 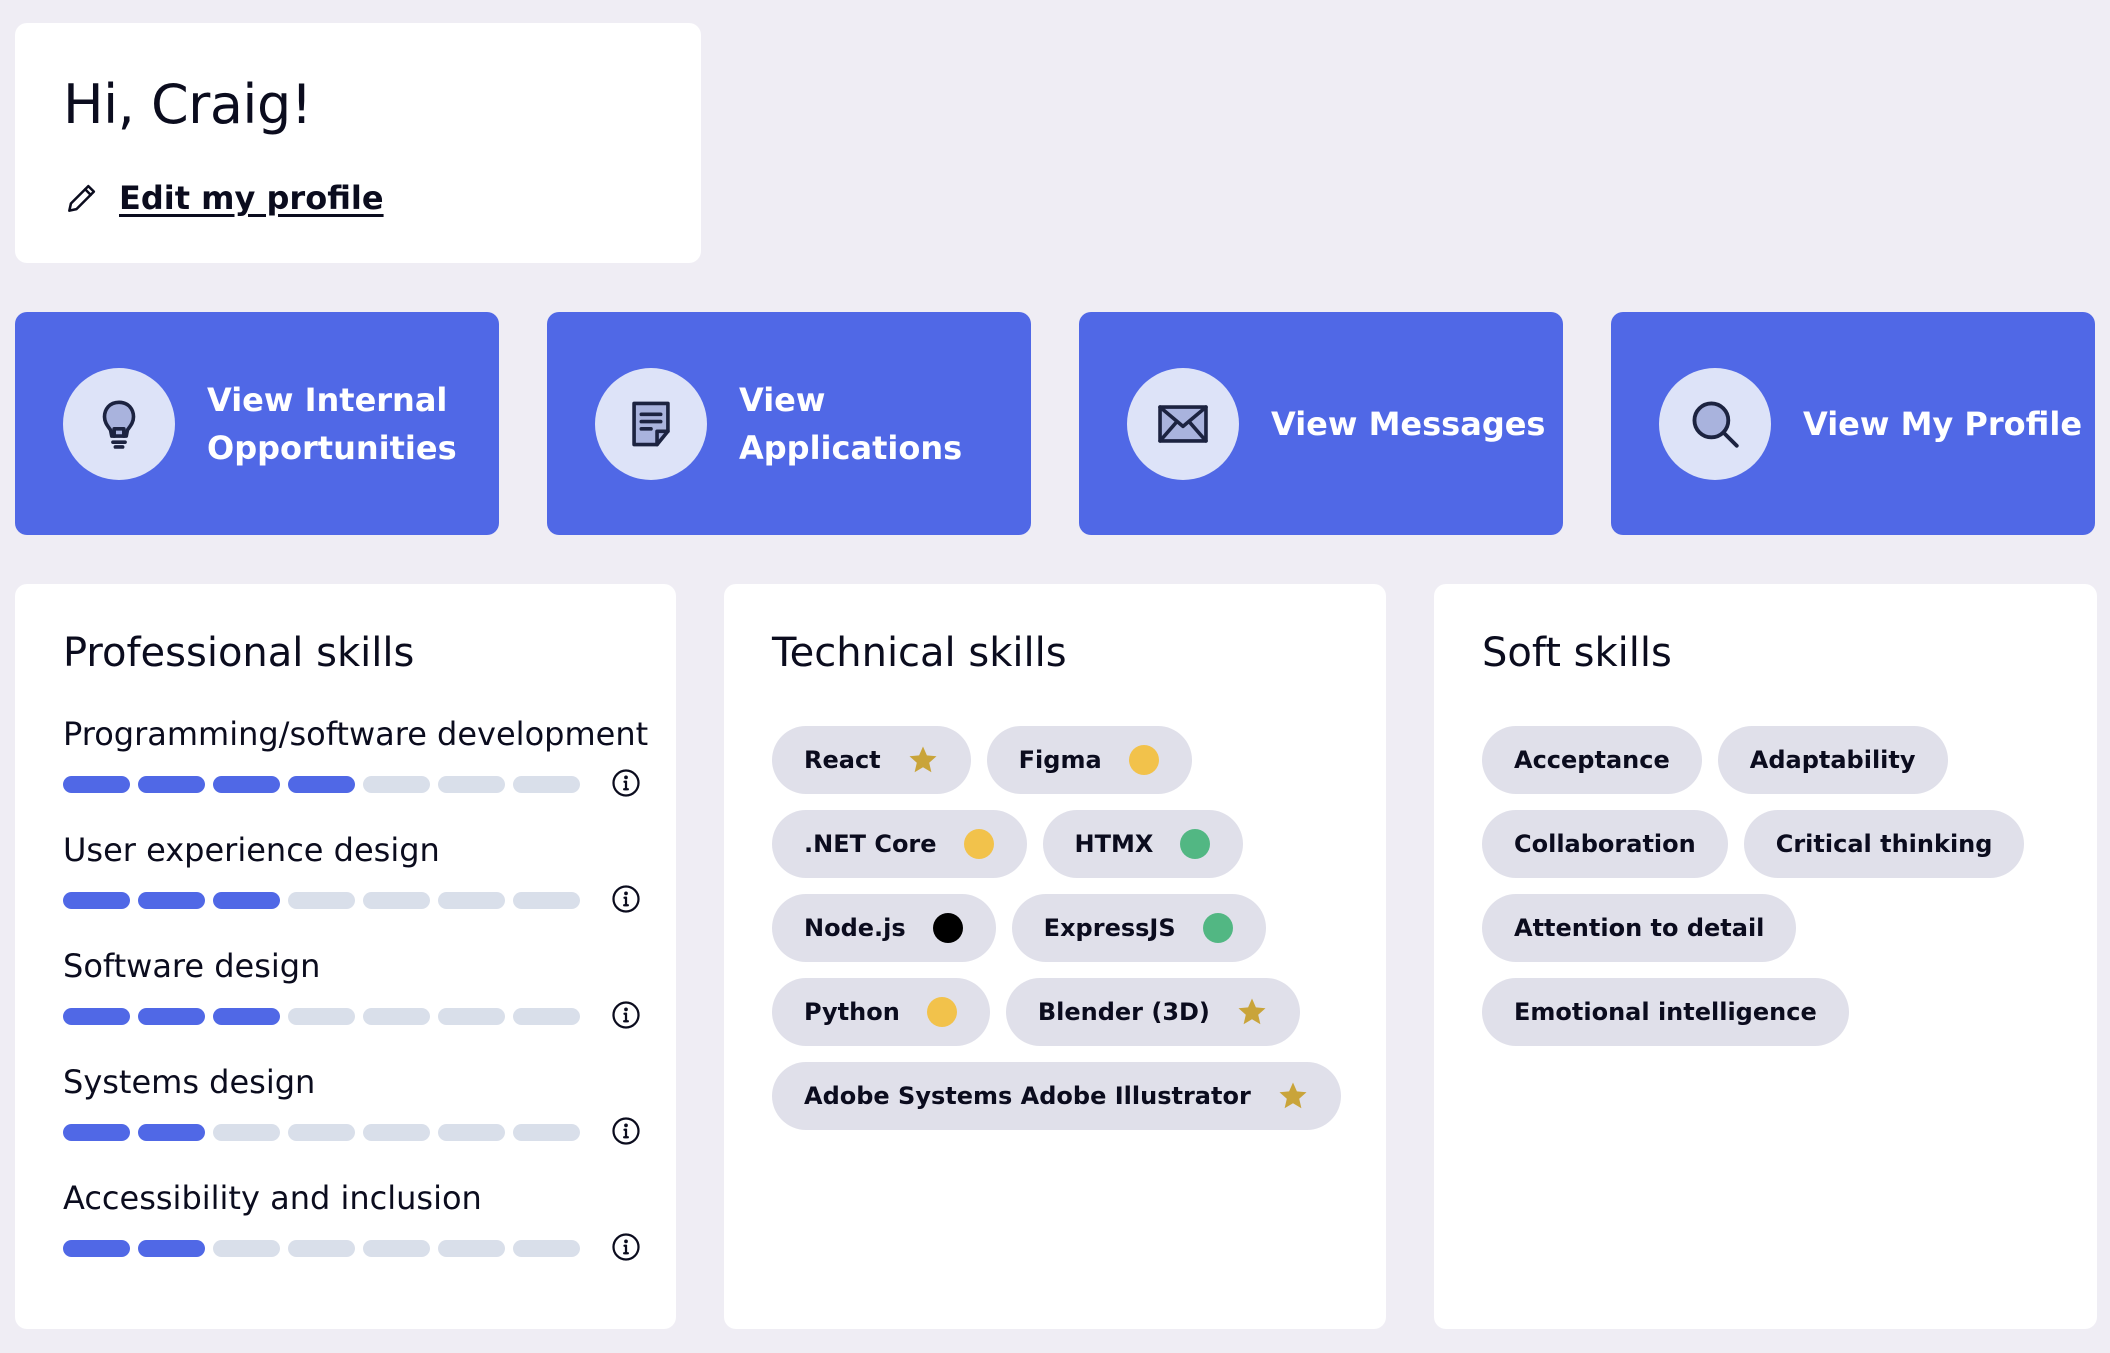 I want to click on technical-skill-tag: Adobe Systems Adobe Illustrator, so click(x=1056, y=1096).